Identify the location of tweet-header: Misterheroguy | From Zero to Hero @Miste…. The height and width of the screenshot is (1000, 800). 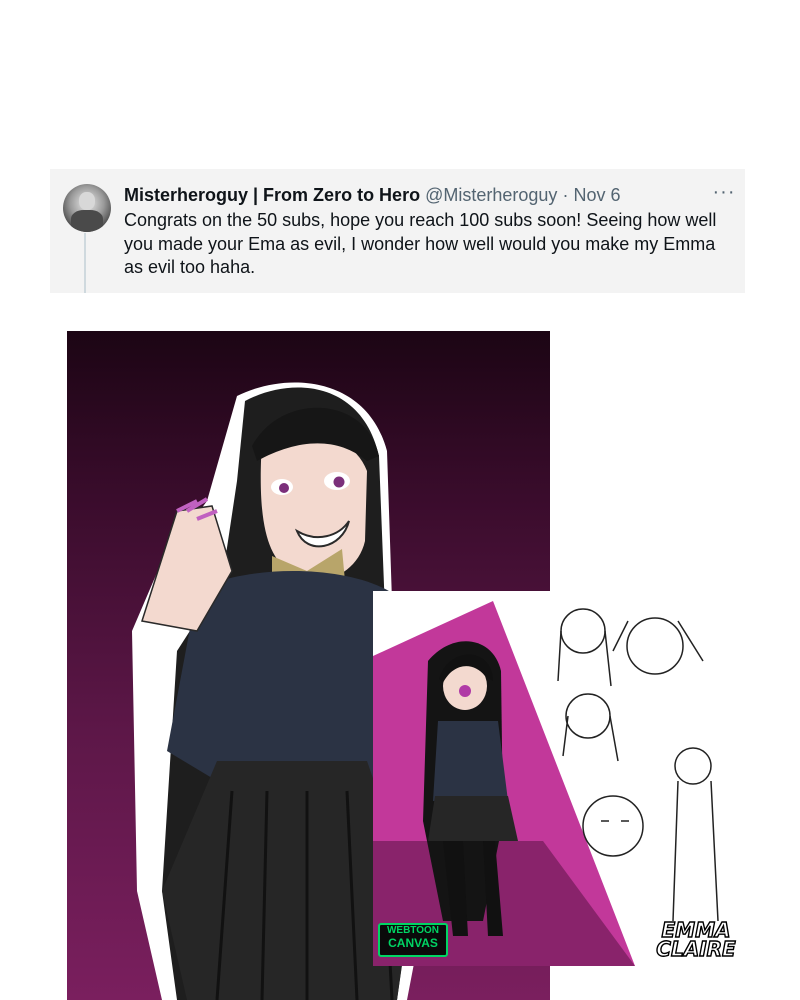
(427, 195).